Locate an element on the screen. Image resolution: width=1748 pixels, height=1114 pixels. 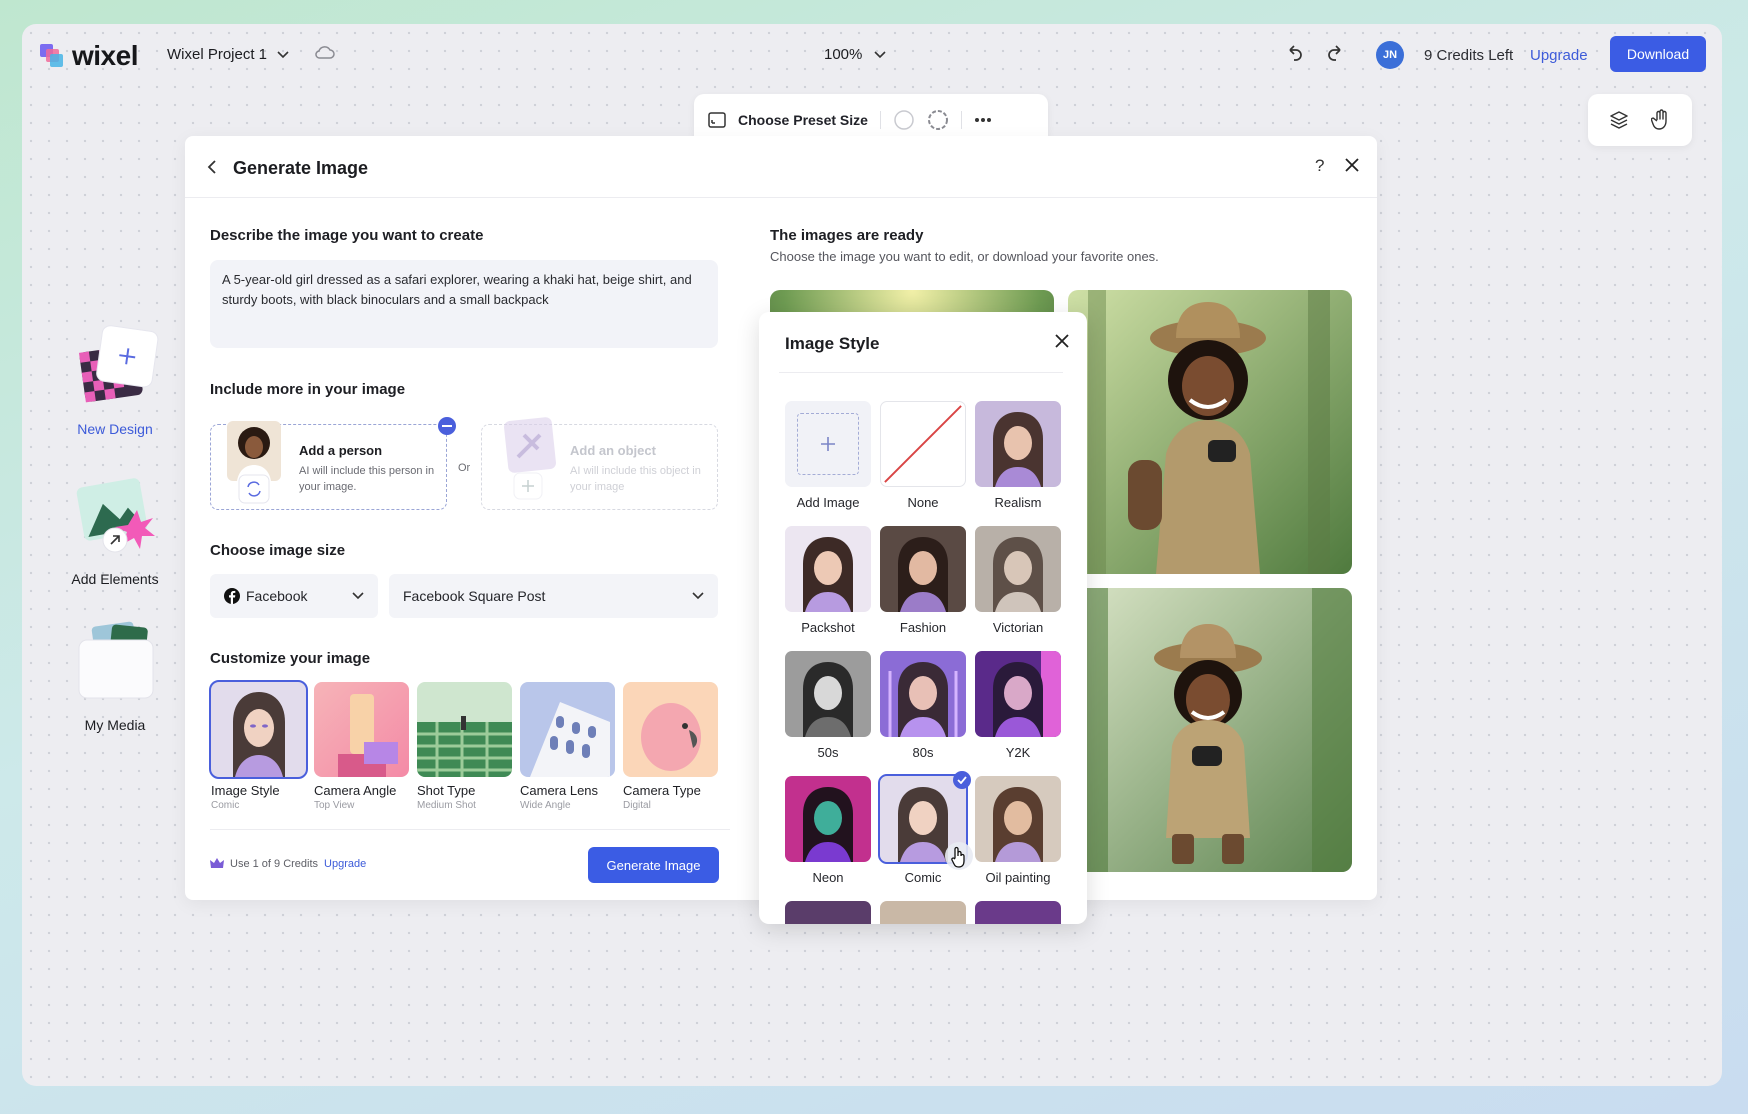
circle-icon is located at coordinates (904, 120).